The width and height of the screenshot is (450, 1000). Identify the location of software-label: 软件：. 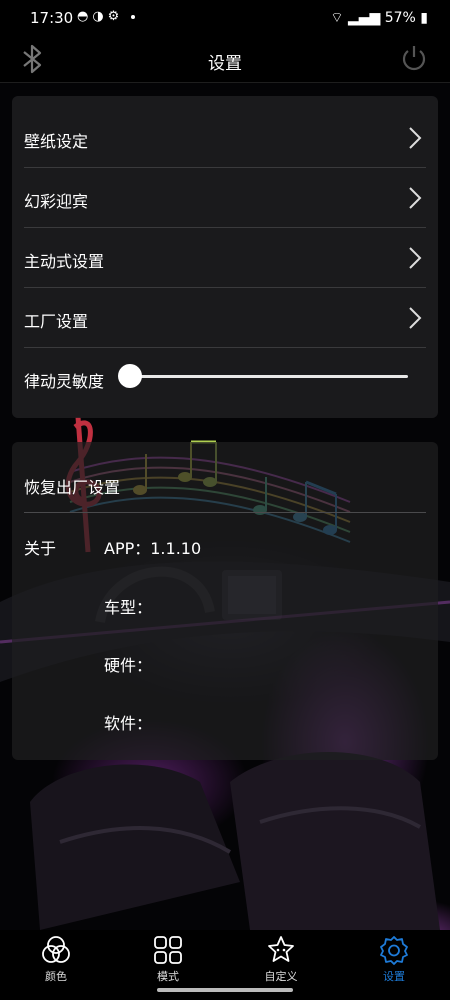
(128, 723).